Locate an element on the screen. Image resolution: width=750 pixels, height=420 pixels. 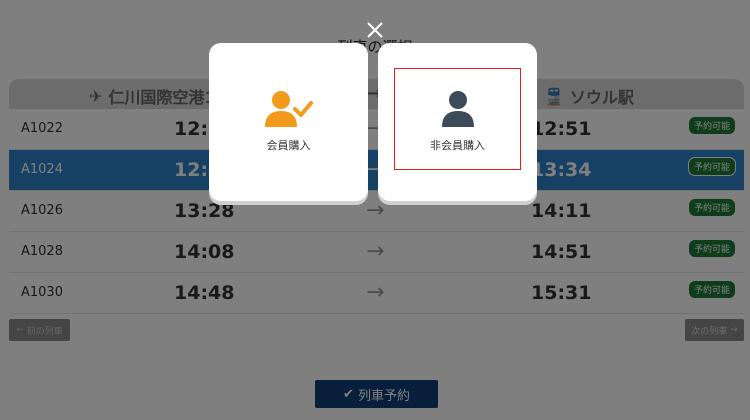
guest-purchase-option: 非会員購入 is located at coordinates (457, 122).